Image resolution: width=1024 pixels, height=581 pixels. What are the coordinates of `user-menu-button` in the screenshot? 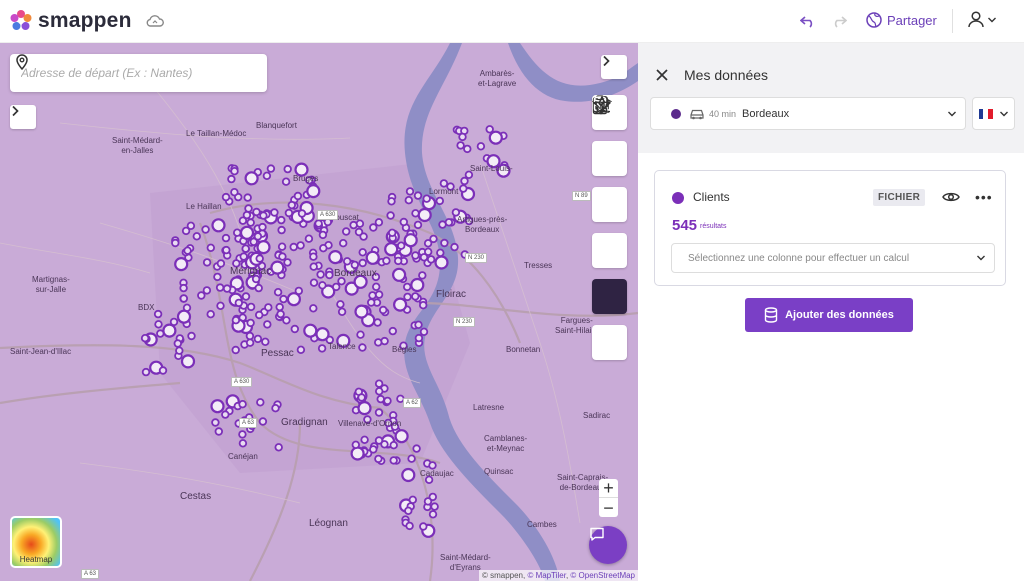 It's located at (982, 19).